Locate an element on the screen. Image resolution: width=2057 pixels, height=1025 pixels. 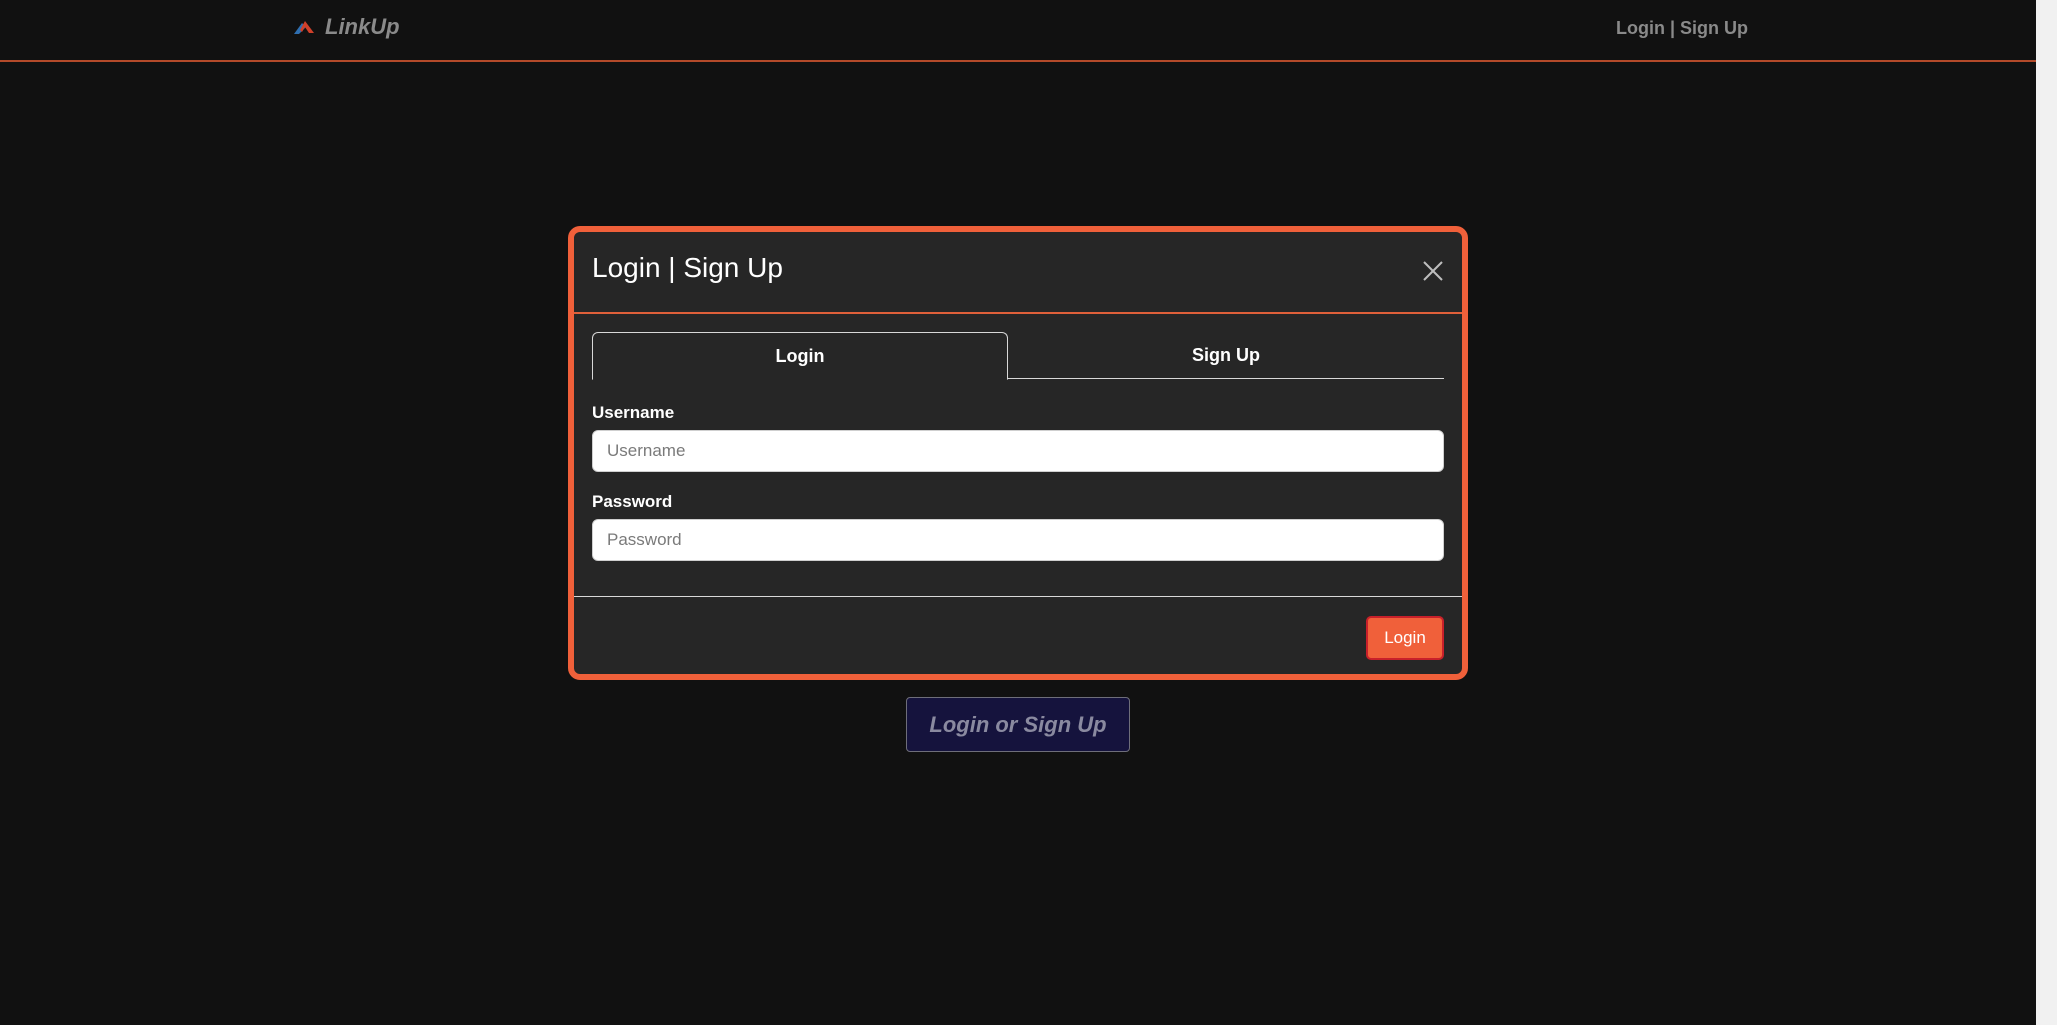
linkup-logo-icon is located at coordinates (304, 27).